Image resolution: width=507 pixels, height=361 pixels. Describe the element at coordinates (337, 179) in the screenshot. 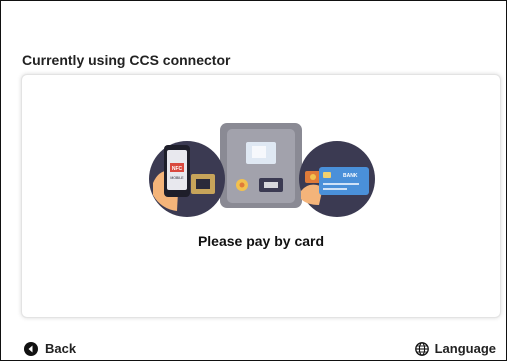

I see `bank-card-icon: BANK` at that location.